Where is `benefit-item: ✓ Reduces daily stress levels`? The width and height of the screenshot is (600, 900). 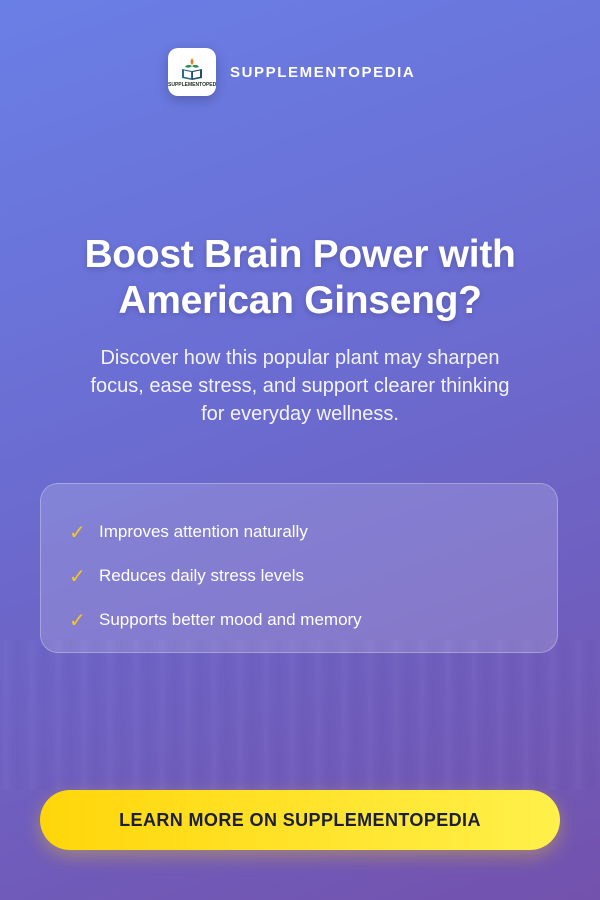
benefit-item: ✓ Reduces daily stress levels is located at coordinates (313, 576).